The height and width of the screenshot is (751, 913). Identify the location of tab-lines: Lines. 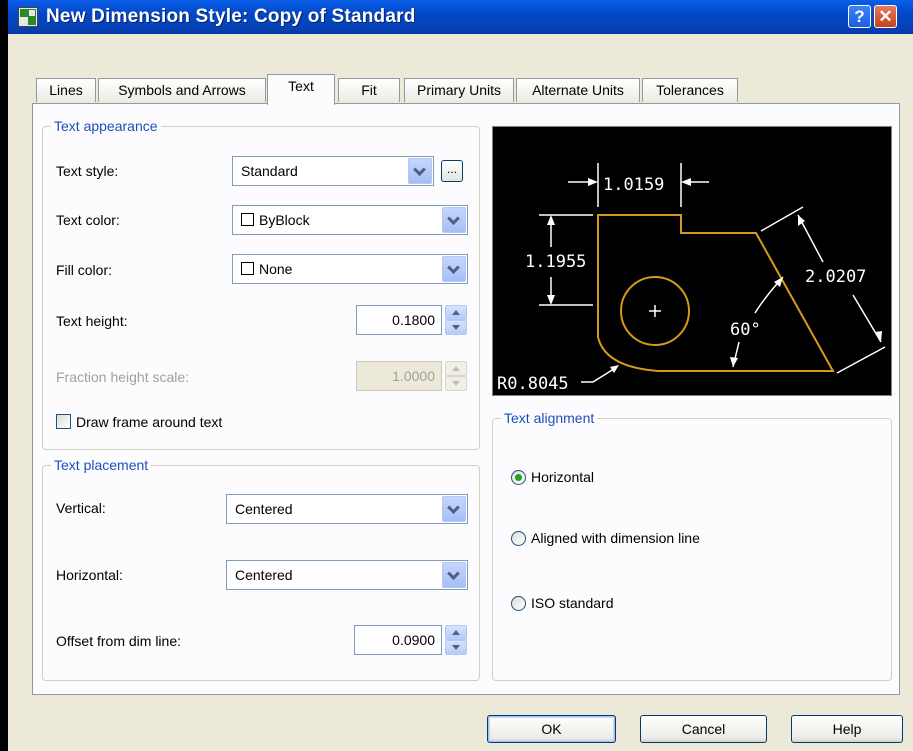
(66, 90).